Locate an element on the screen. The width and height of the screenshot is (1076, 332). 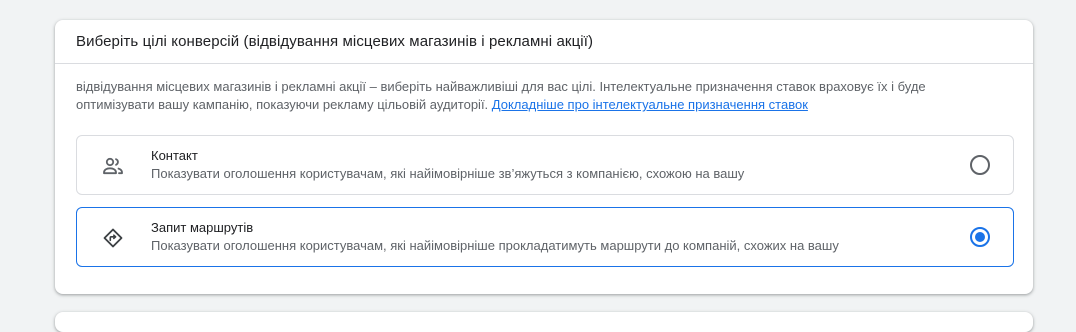
option-title: Запит маршрутів is located at coordinates (202, 227).